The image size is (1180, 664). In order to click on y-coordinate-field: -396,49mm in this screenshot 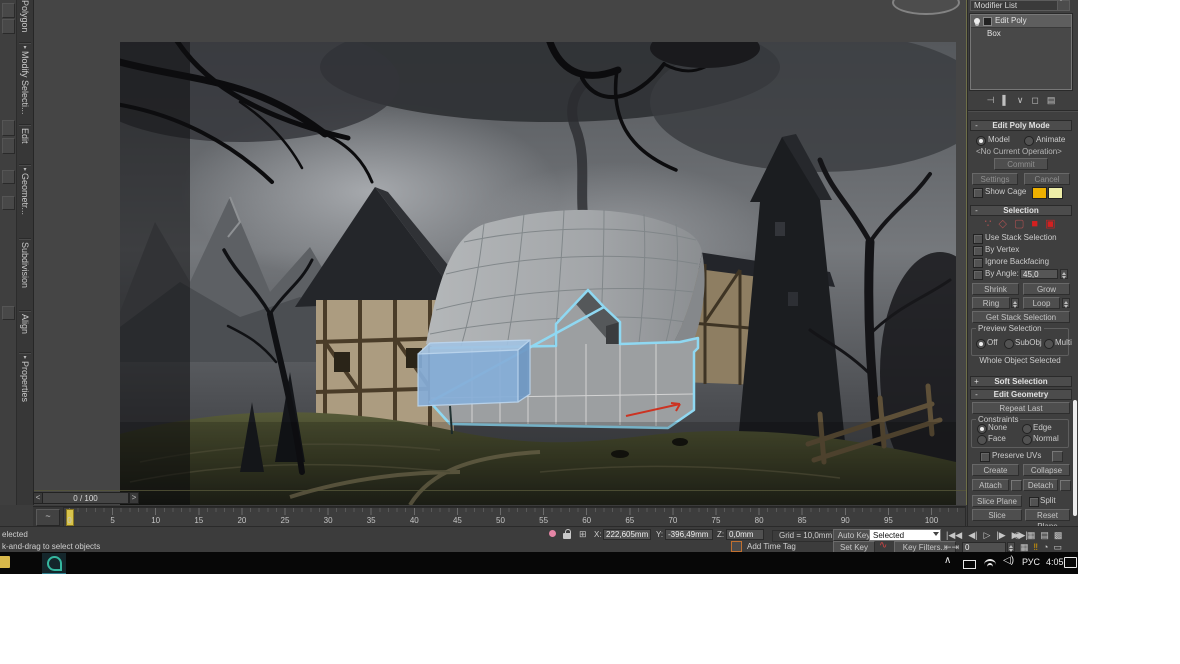, I will do `click(689, 534)`.